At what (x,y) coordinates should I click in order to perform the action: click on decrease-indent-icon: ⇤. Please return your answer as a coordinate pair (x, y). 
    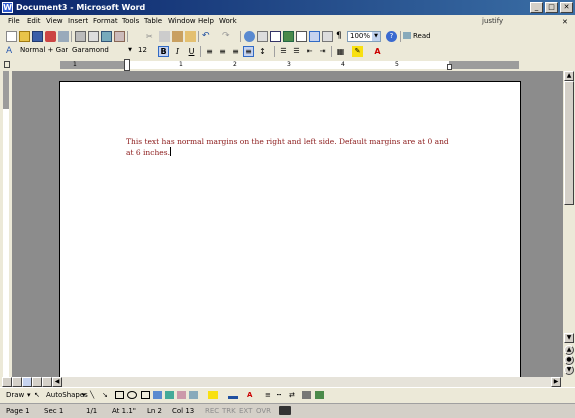
    Looking at the image, I should click on (309, 51).